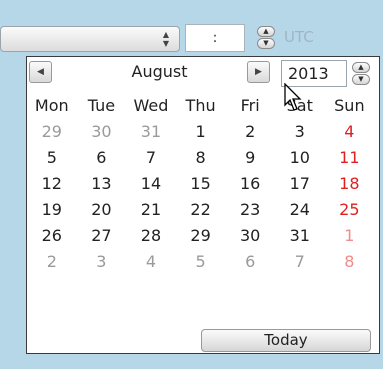  What do you see at coordinates (201, 210) in the screenshot?
I see `day-cell: 22` at bounding box center [201, 210].